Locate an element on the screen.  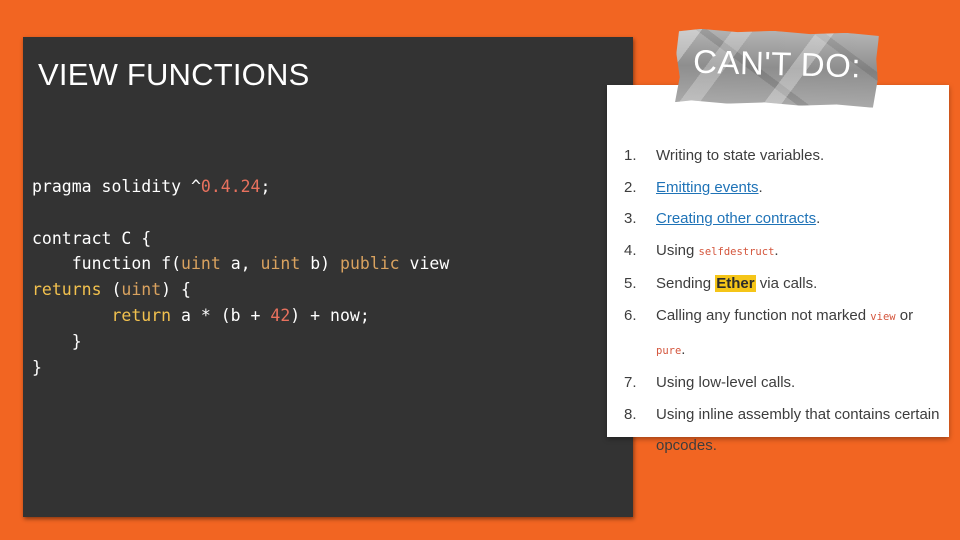
code-line-5: return a * (b + 42) + now; is located at coordinates (201, 315).